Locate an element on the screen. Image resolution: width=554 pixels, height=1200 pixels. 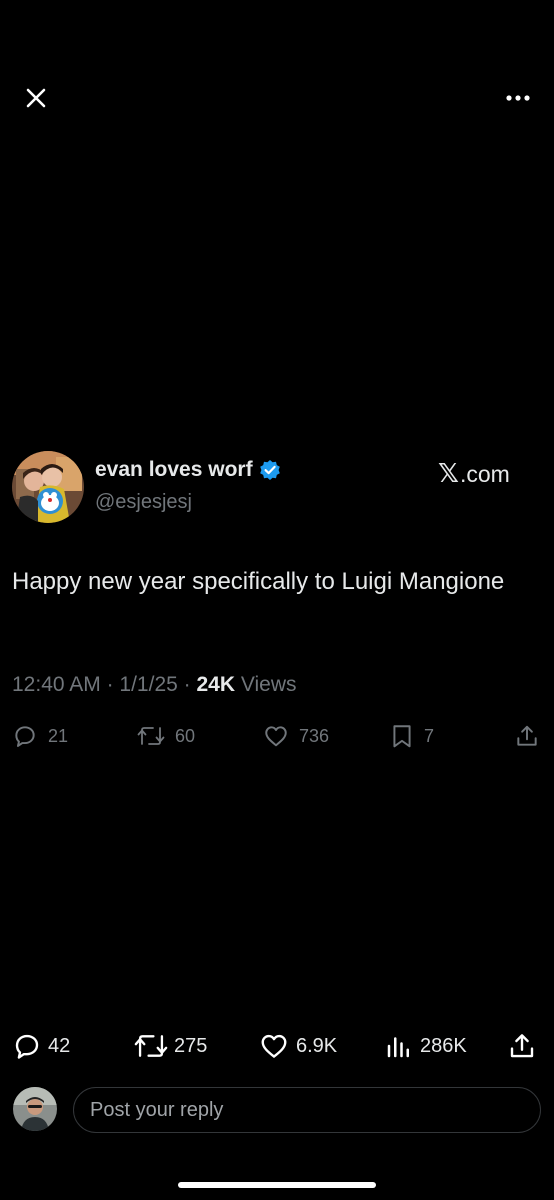
views-count: 24K is located at coordinates (216, 684).